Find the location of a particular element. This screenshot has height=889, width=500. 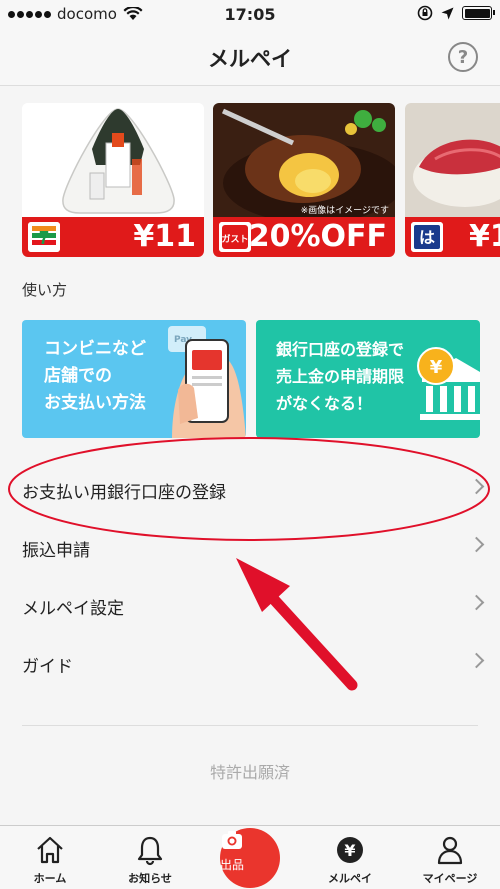

menu-item-label: 振込申請 is located at coordinates (56, 551).